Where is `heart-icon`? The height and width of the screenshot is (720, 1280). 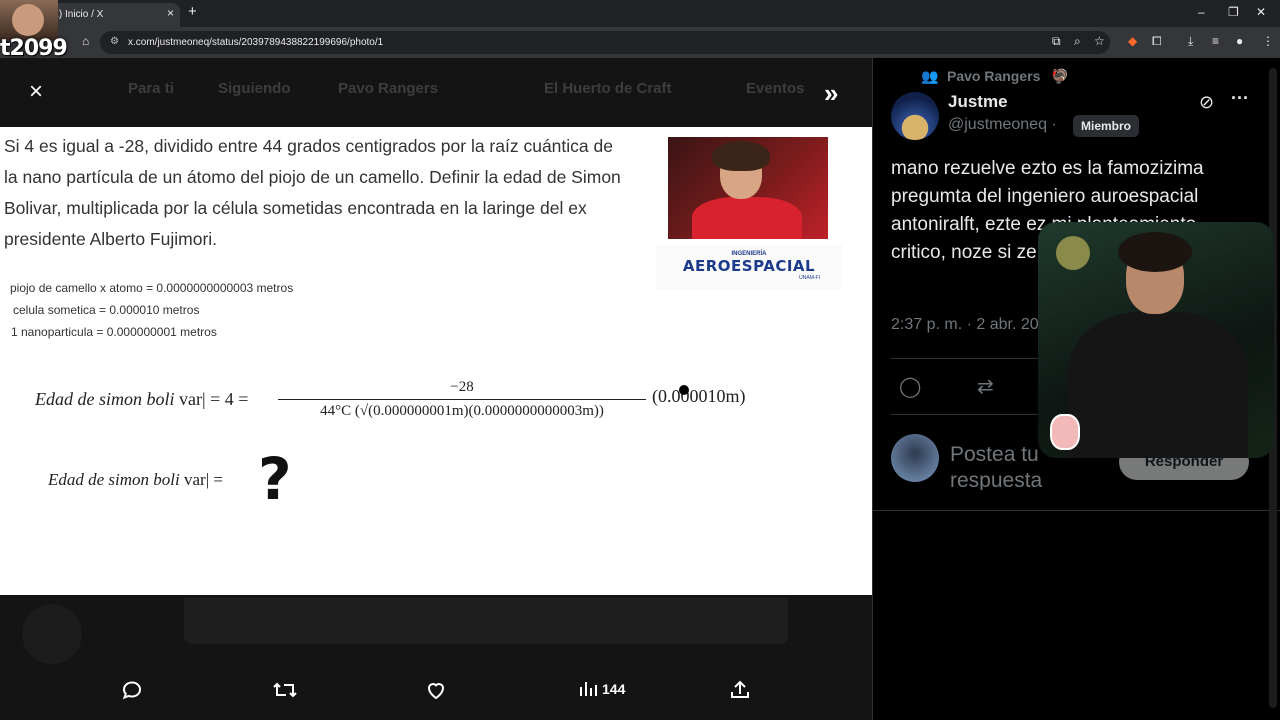 heart-icon is located at coordinates (436, 693).